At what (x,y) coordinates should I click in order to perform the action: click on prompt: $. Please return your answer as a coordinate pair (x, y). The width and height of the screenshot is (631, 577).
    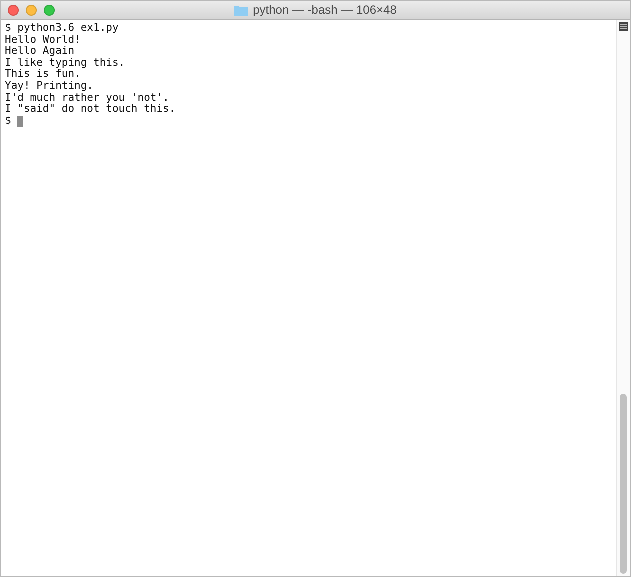
    Looking at the image, I should click on (8, 122).